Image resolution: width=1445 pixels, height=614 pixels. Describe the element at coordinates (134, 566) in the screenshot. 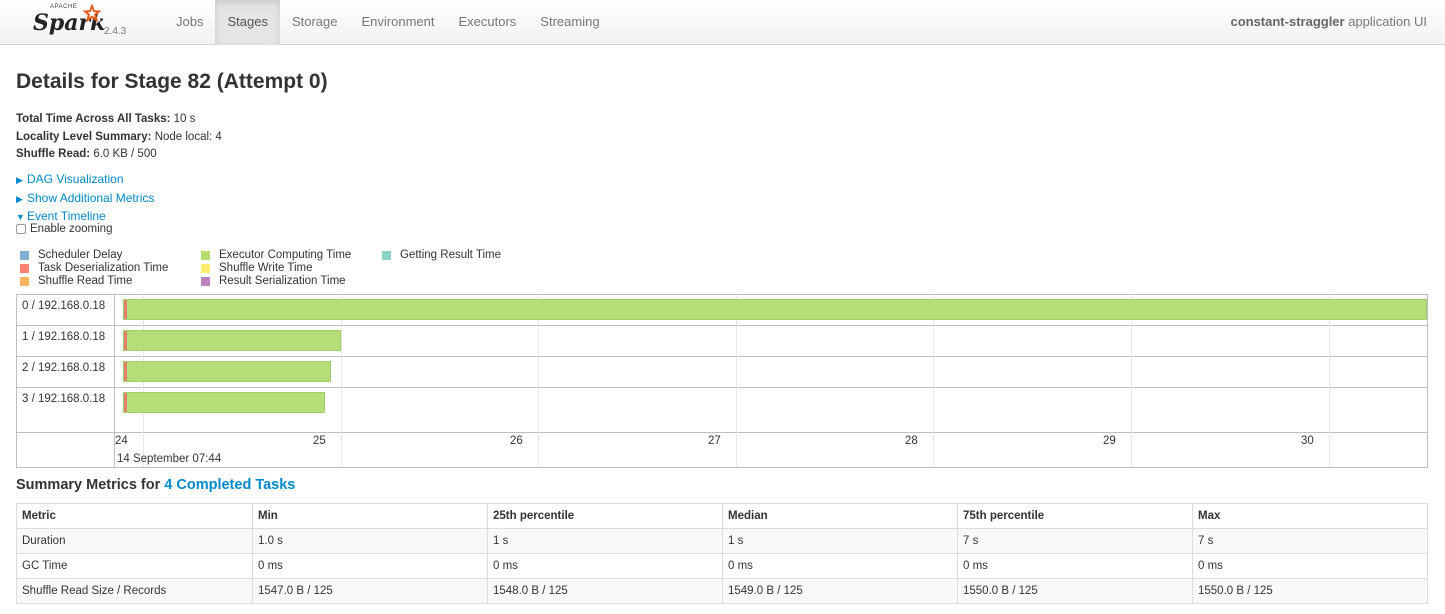

I see `metric-name: GC Time` at that location.